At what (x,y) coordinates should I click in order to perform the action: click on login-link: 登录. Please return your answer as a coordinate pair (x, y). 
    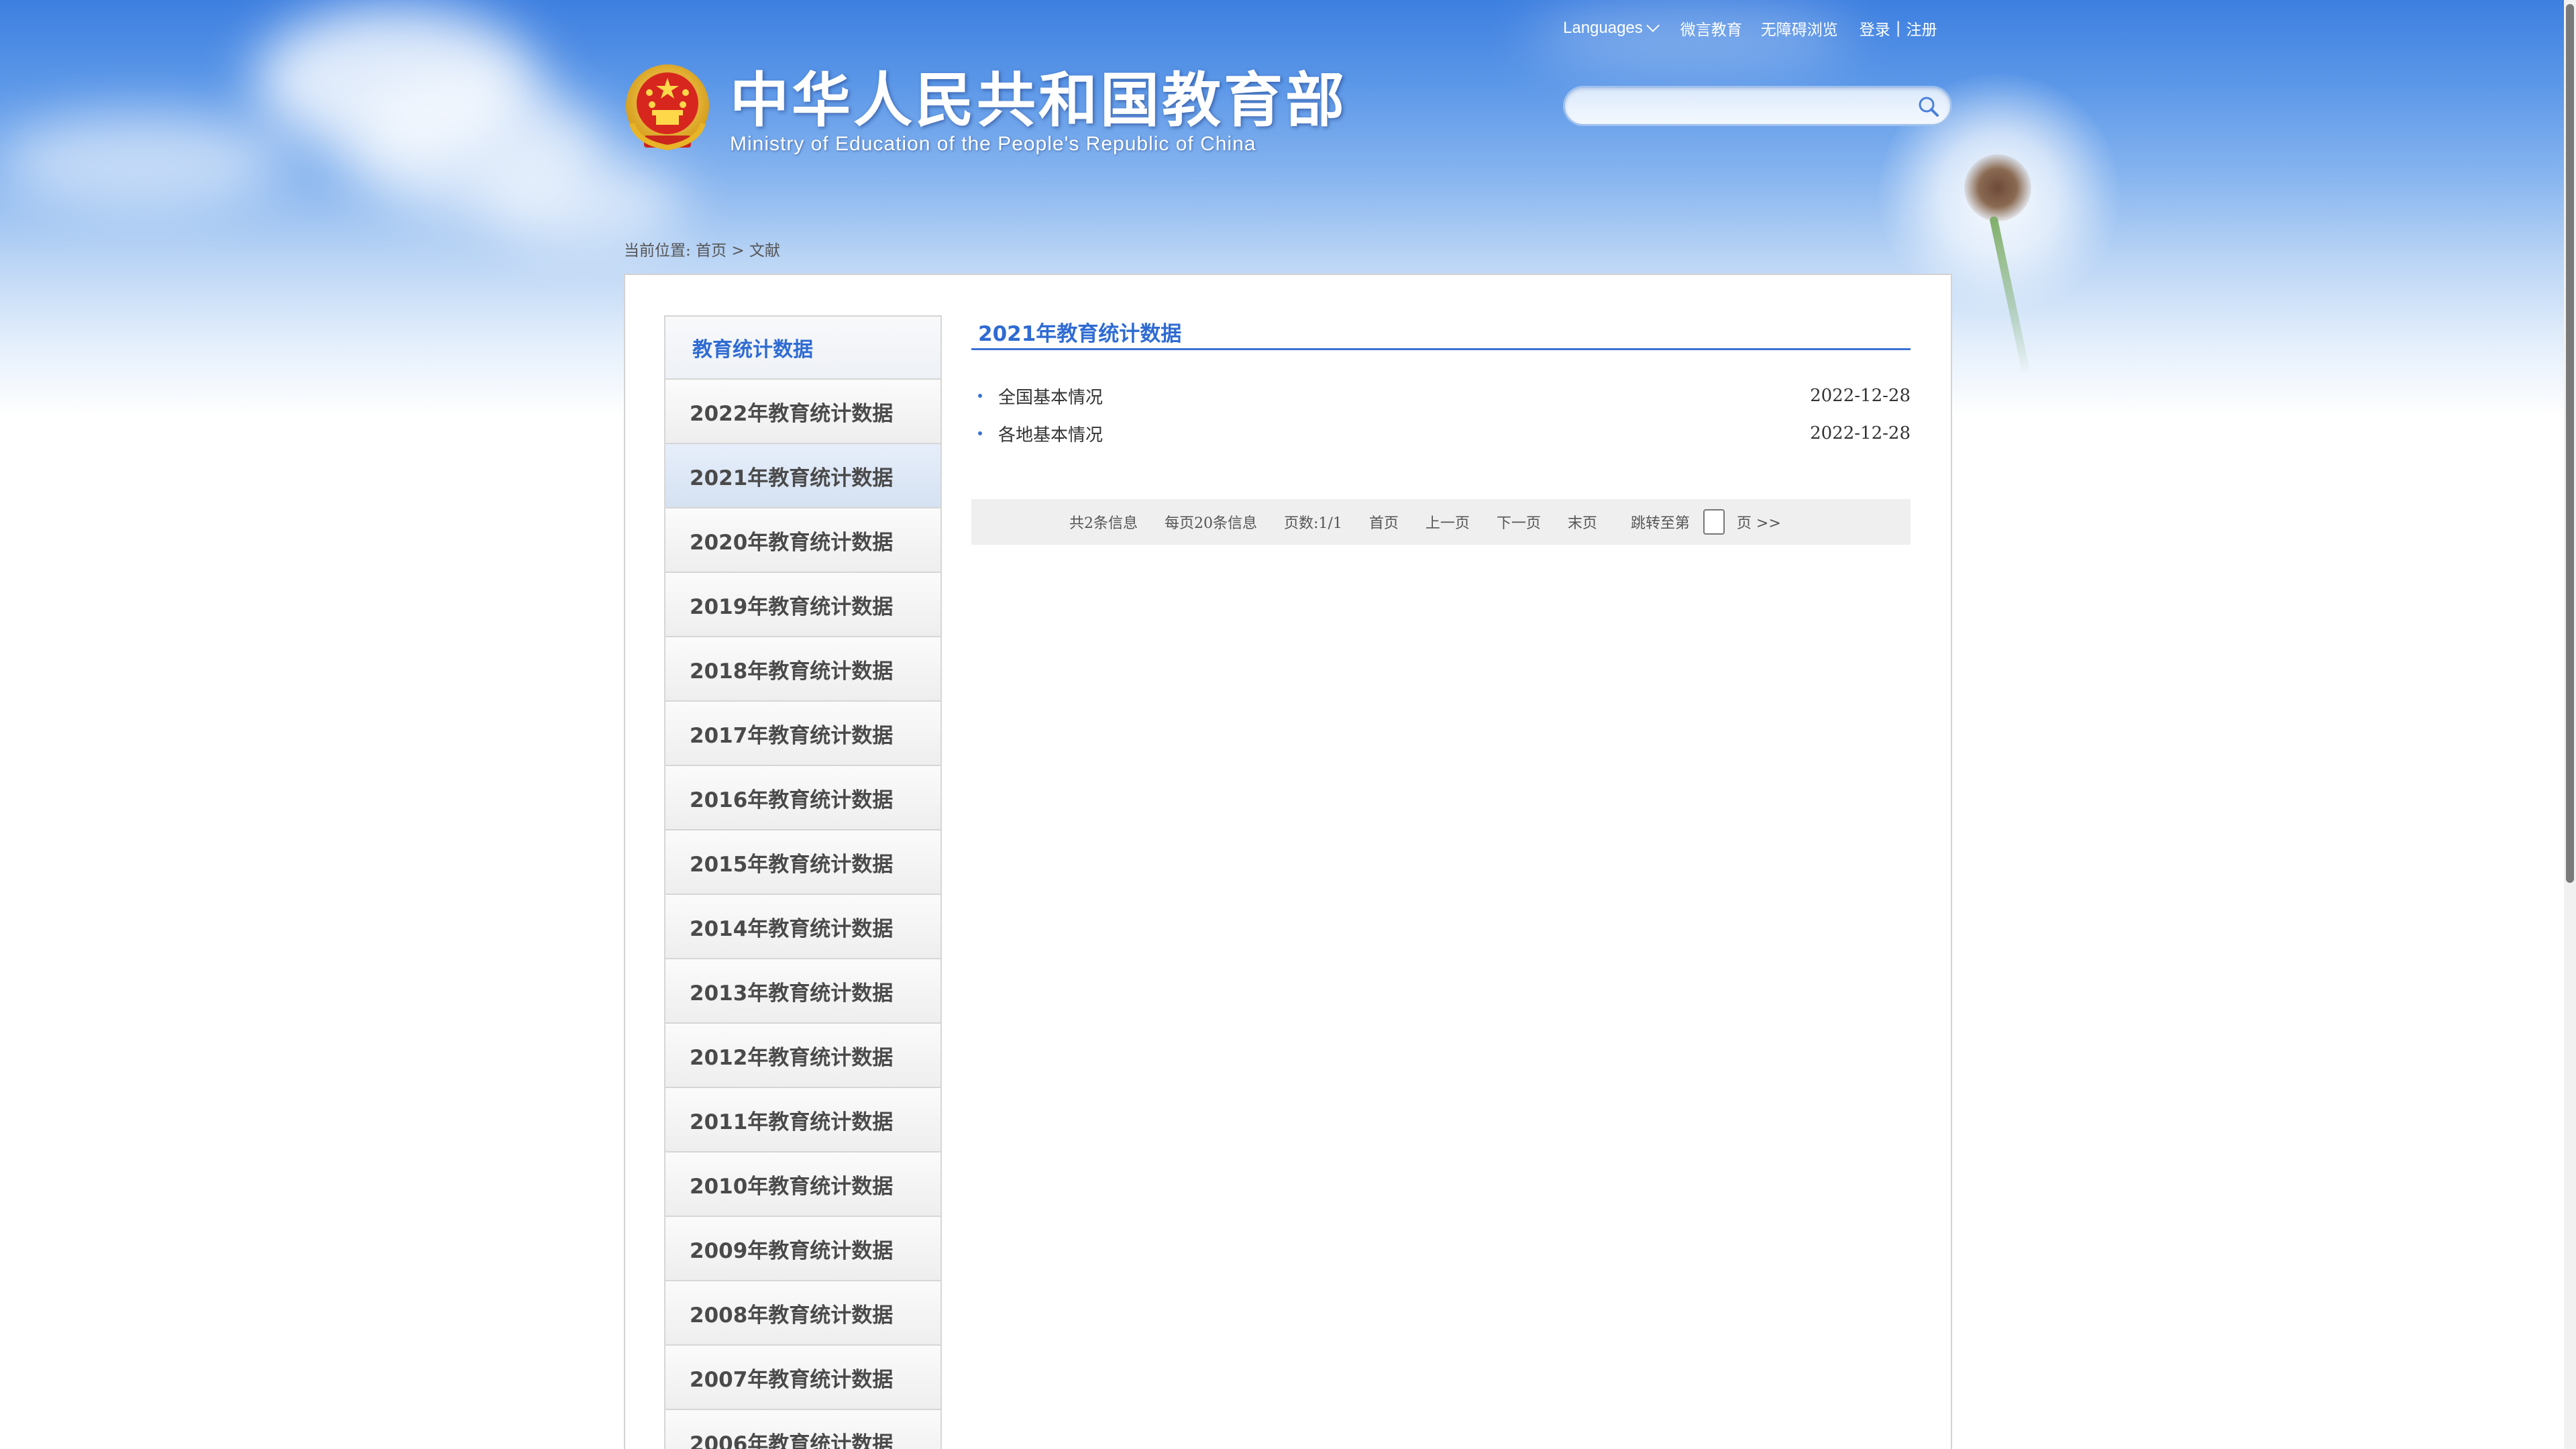
    Looking at the image, I should click on (1875, 28).